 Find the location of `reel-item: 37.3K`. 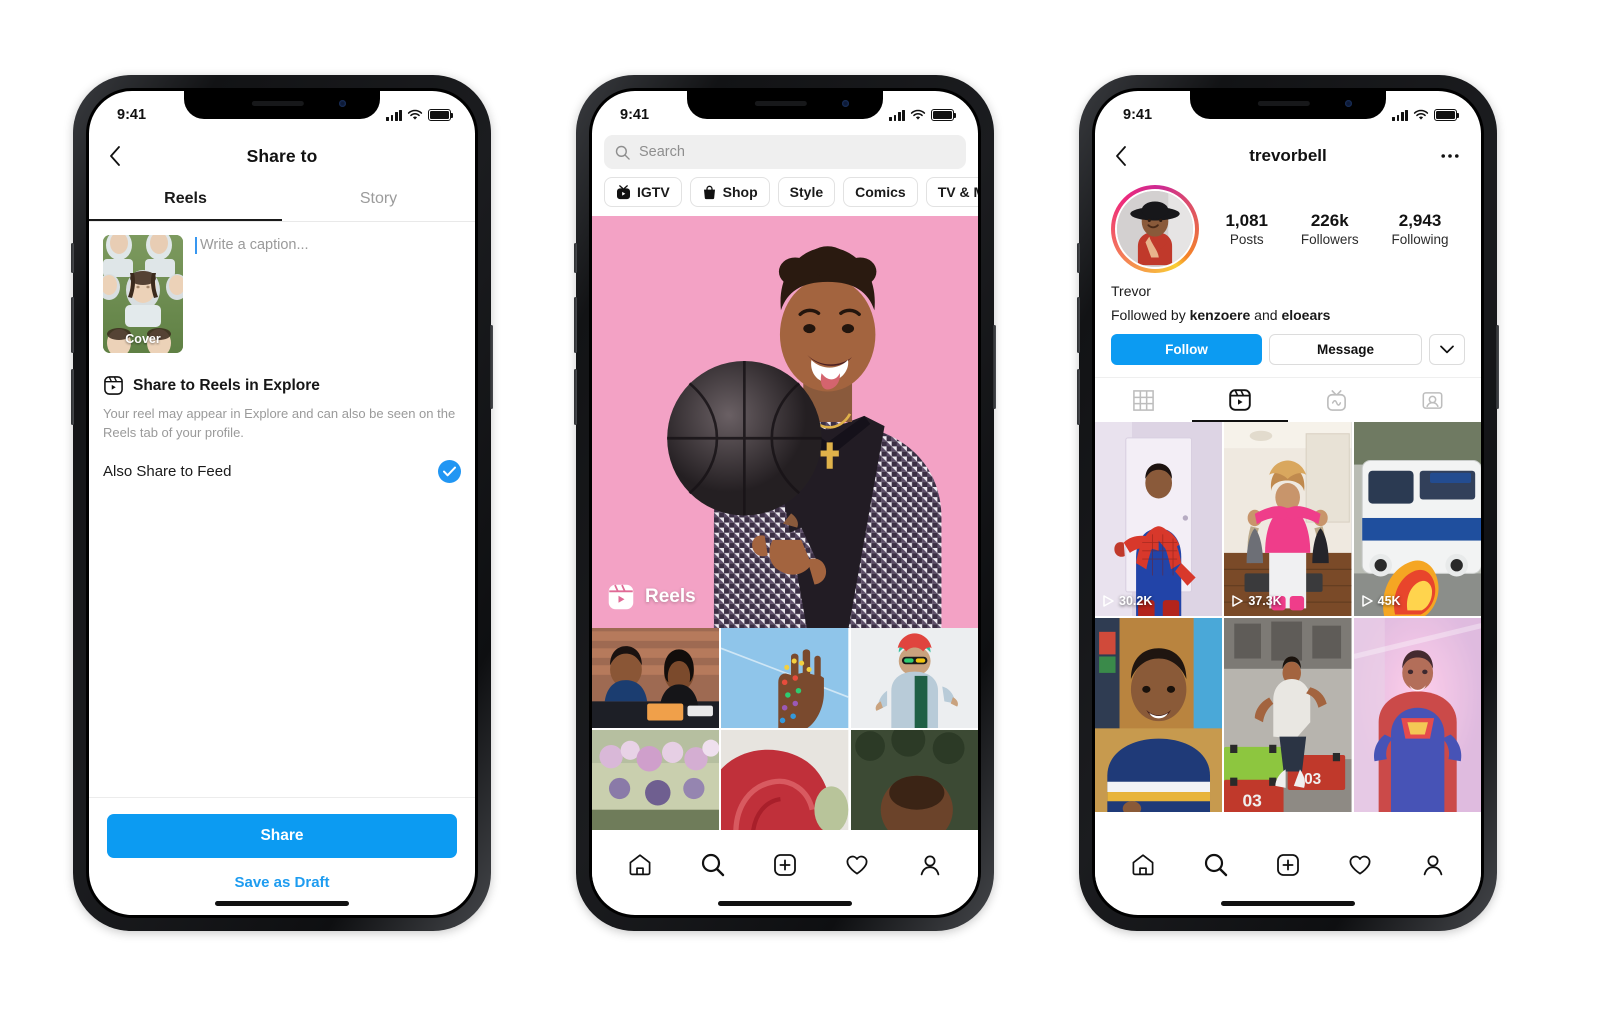

reel-item: 37.3K is located at coordinates (1288, 519).